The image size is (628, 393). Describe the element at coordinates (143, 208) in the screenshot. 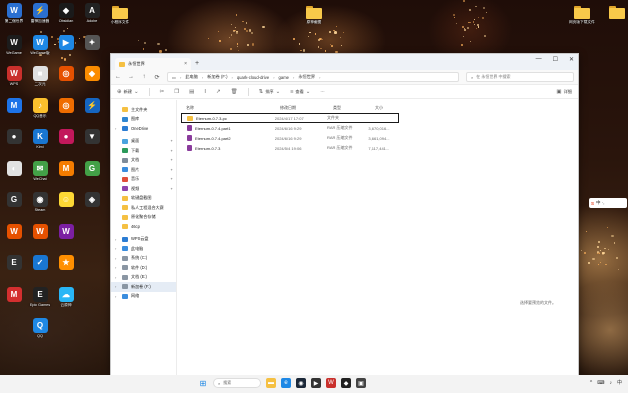

I see `sidebar-item: 私人工程混合大赛` at that location.